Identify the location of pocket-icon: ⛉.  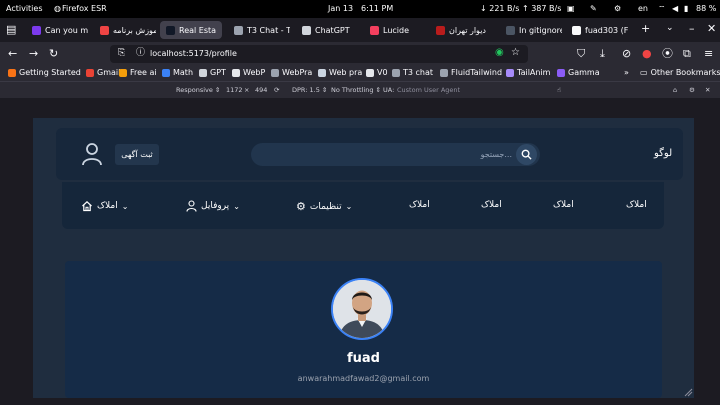
(581, 53).